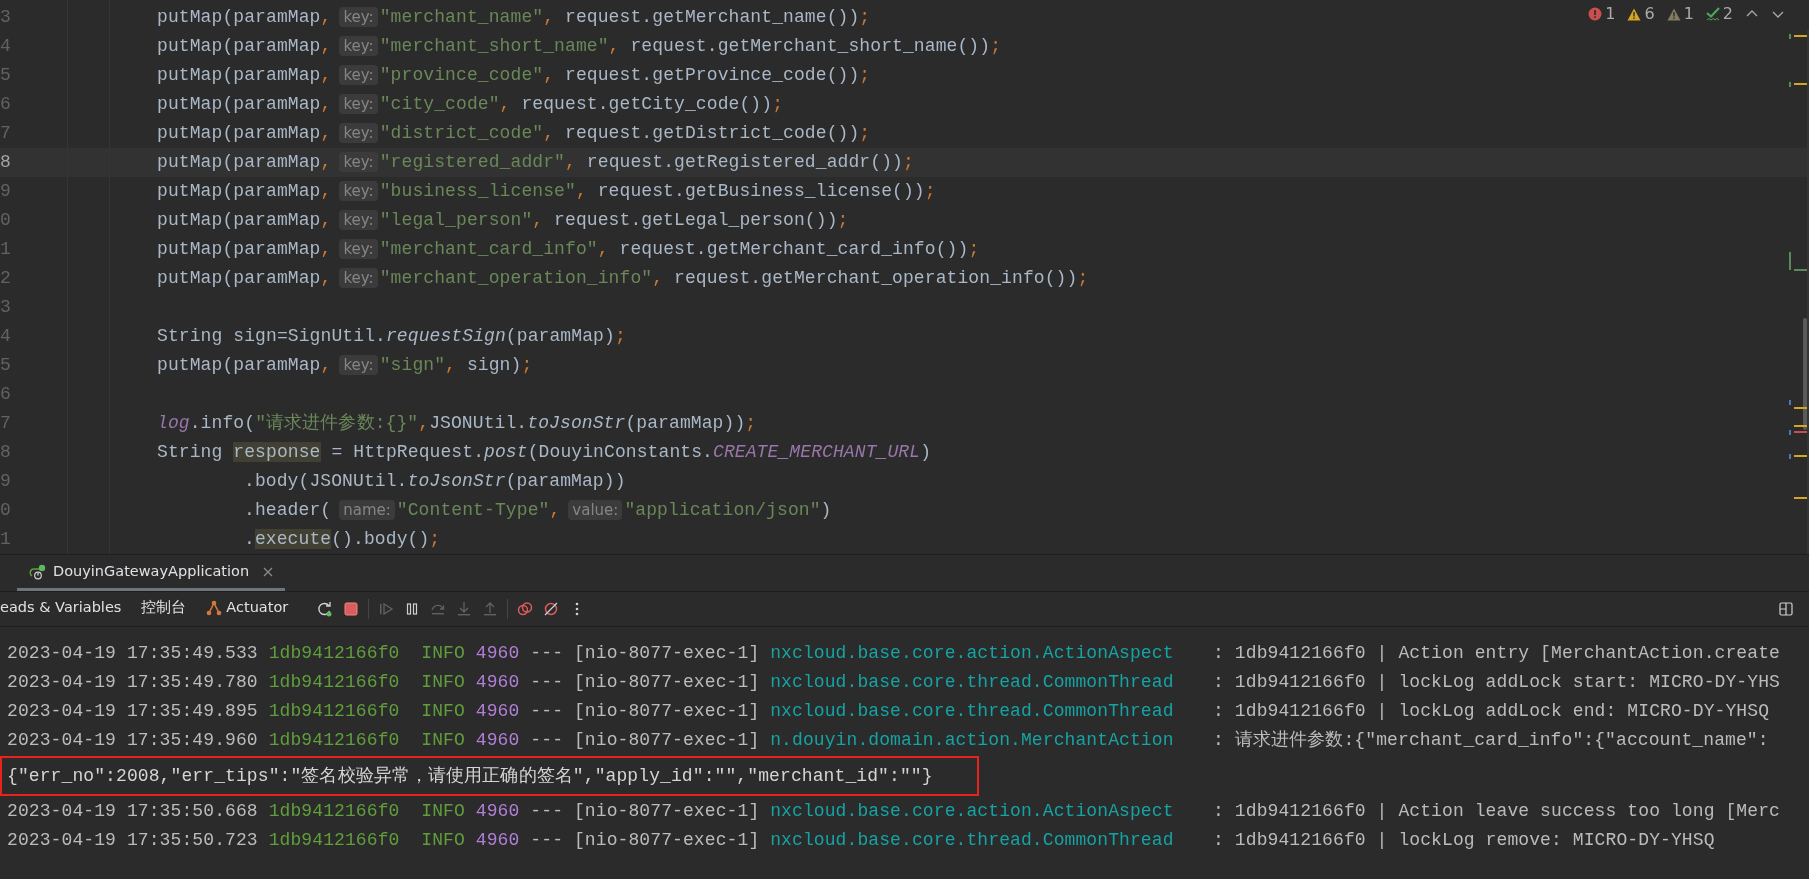 Image resolution: width=1809 pixels, height=879 pixels. Describe the element at coordinates (893, 811) in the screenshot. I see `log-line: 2023-04-19 17:35:50.668 1db9412166f0 INFO 4960 --- [nio-8077-exec-1] nxcloud.base.core.action.ActionAspect : 1db9412166f0 | Action leave success too long [Merc` at that location.